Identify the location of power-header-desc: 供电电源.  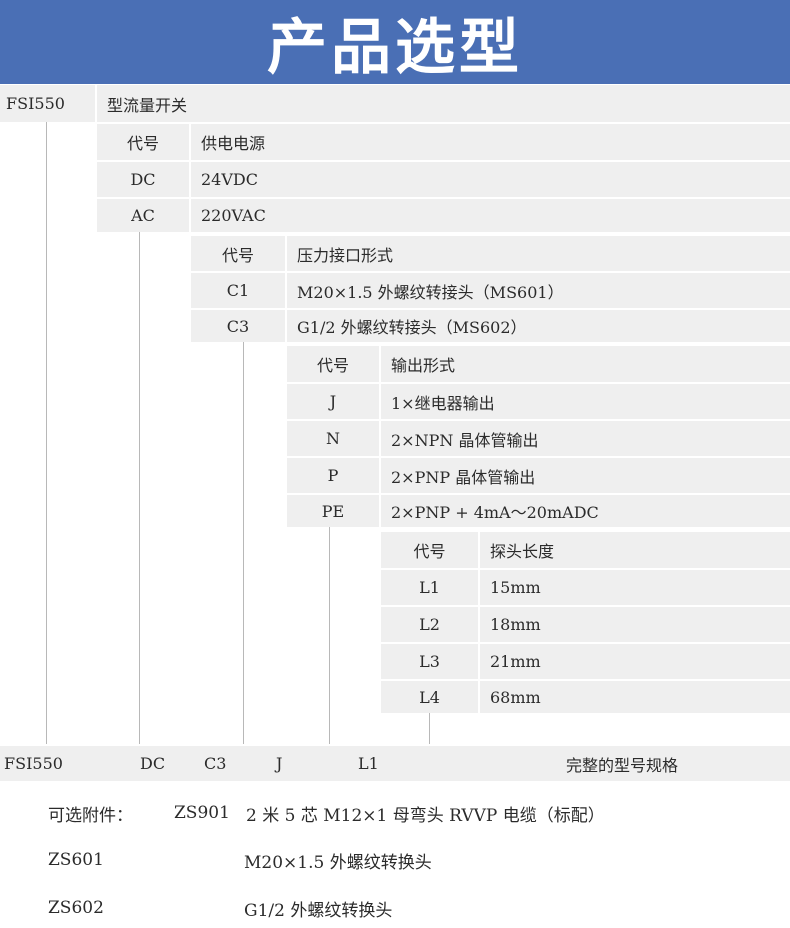
(490, 142).